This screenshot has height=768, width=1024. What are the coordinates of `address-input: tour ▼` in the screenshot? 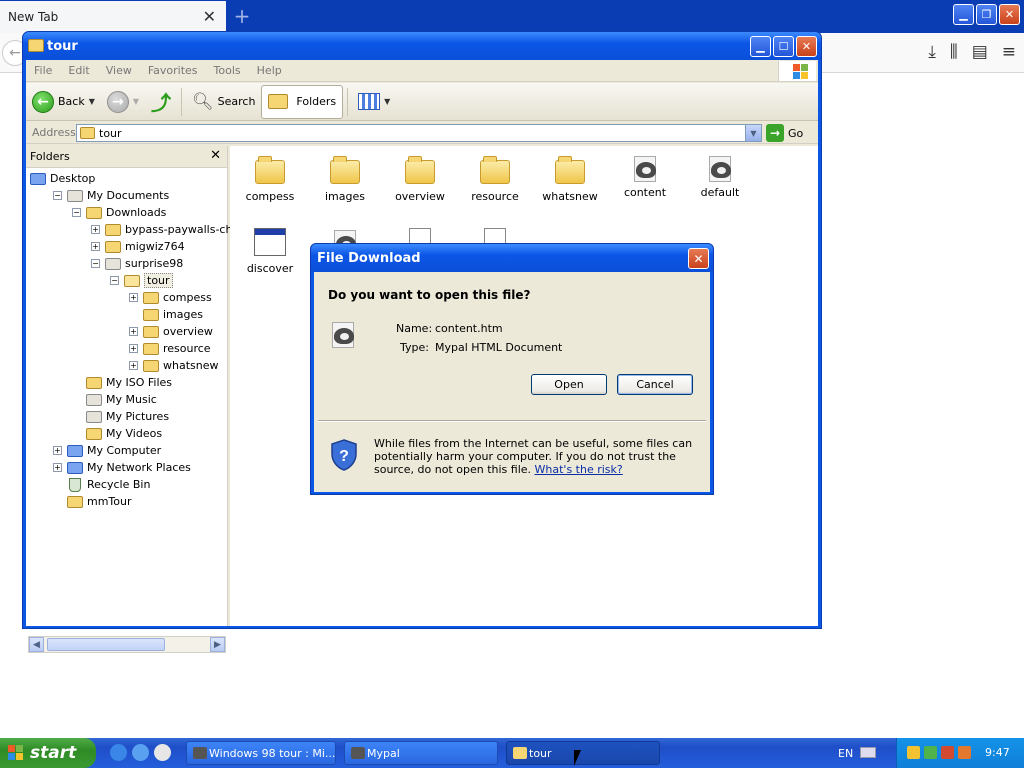 It's located at (419, 133).